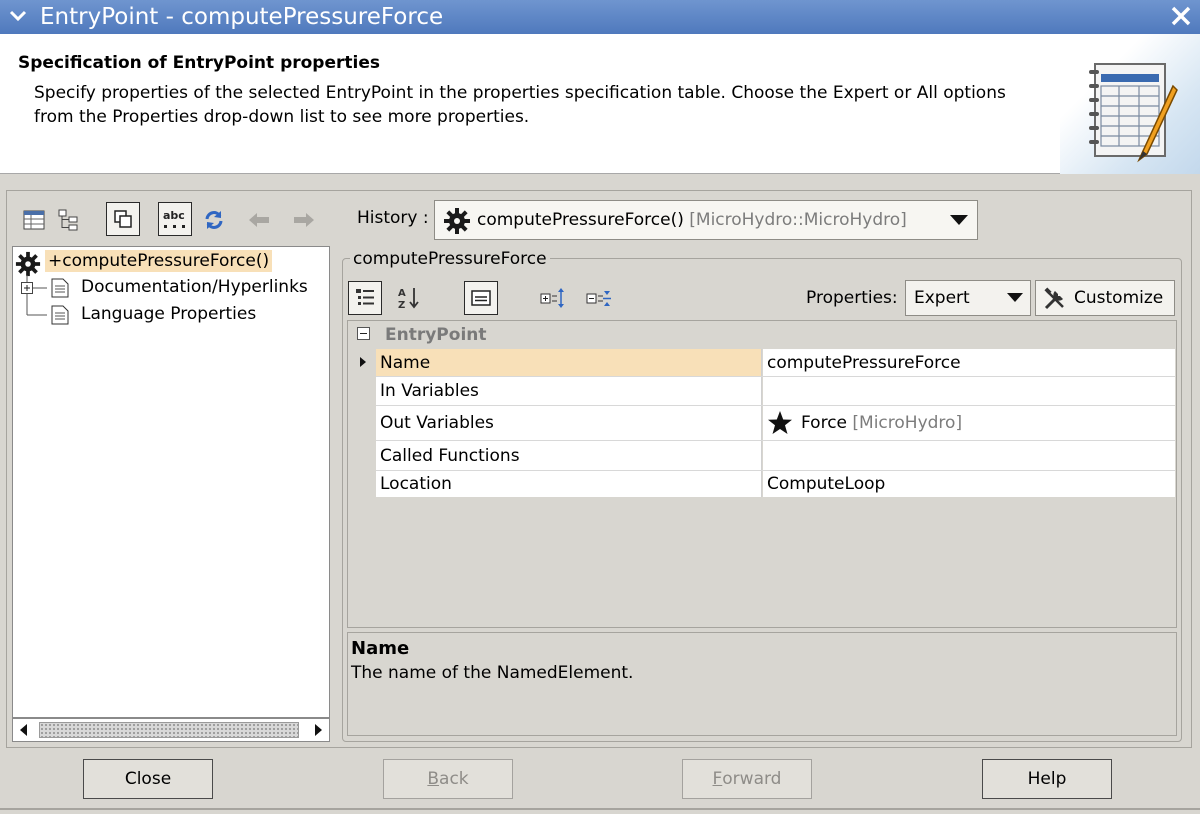 The height and width of the screenshot is (814, 1200). Describe the element at coordinates (942, 298) in the screenshot. I see `properties-dropdown-value: Expert` at that location.